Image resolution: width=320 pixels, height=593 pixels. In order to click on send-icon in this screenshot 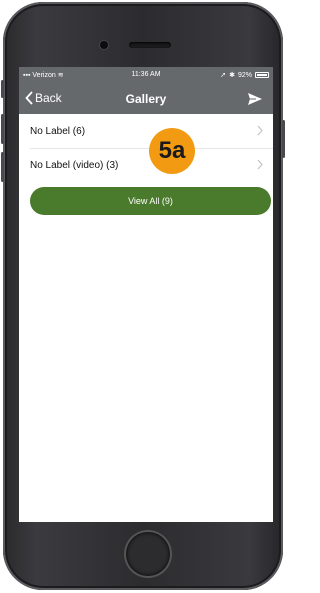, I will do `click(255, 99)`.